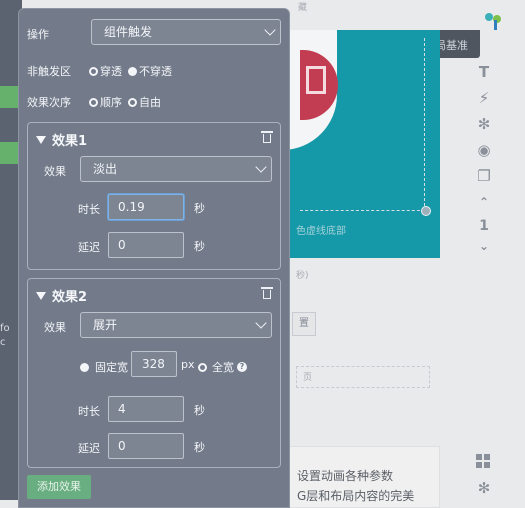 The width and height of the screenshot is (525, 508). Describe the element at coordinates (38, 34) in the screenshot. I see `operation-label: 操作` at that location.